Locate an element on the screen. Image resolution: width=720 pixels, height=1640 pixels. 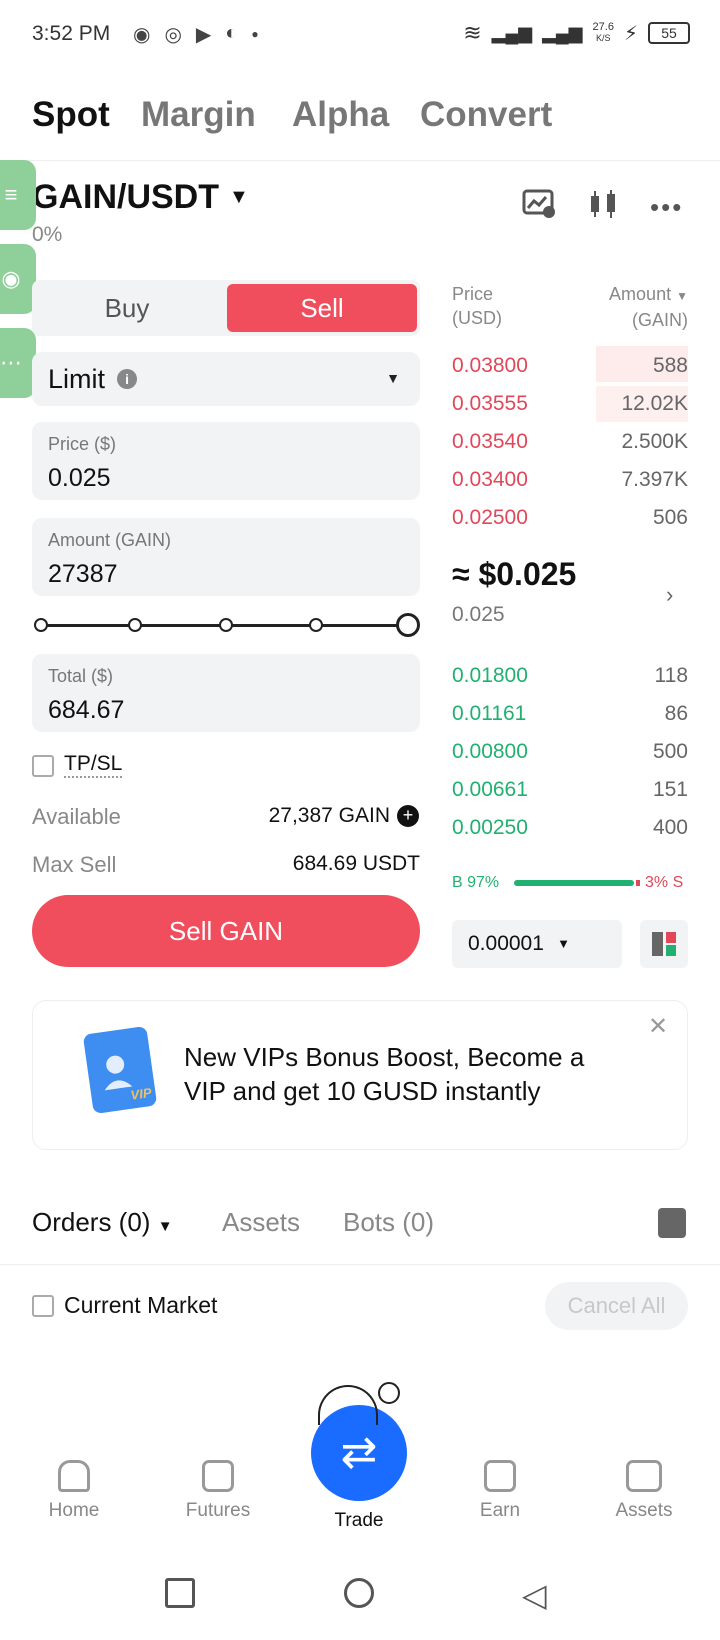
total-field: Total ($) 684.67 is located at coordinates (226, 693).